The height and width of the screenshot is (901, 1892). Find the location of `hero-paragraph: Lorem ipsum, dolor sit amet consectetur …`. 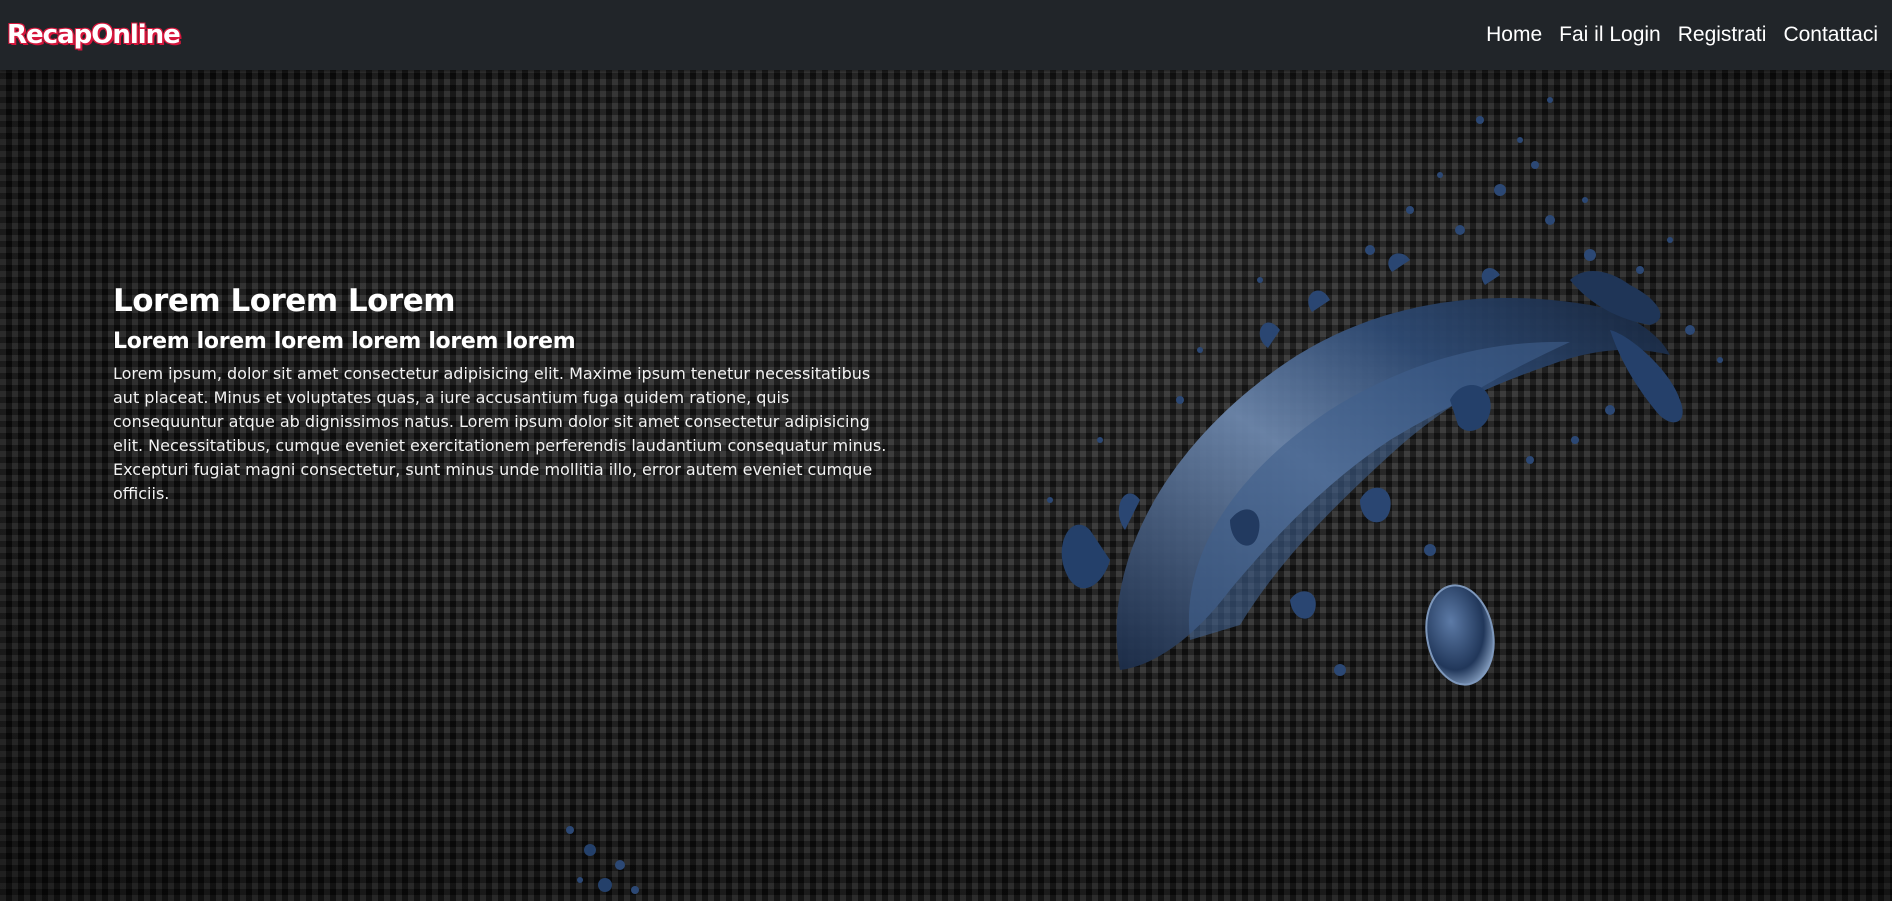

hero-paragraph: Lorem ipsum, dolor sit amet consectetur … is located at coordinates (500, 433).